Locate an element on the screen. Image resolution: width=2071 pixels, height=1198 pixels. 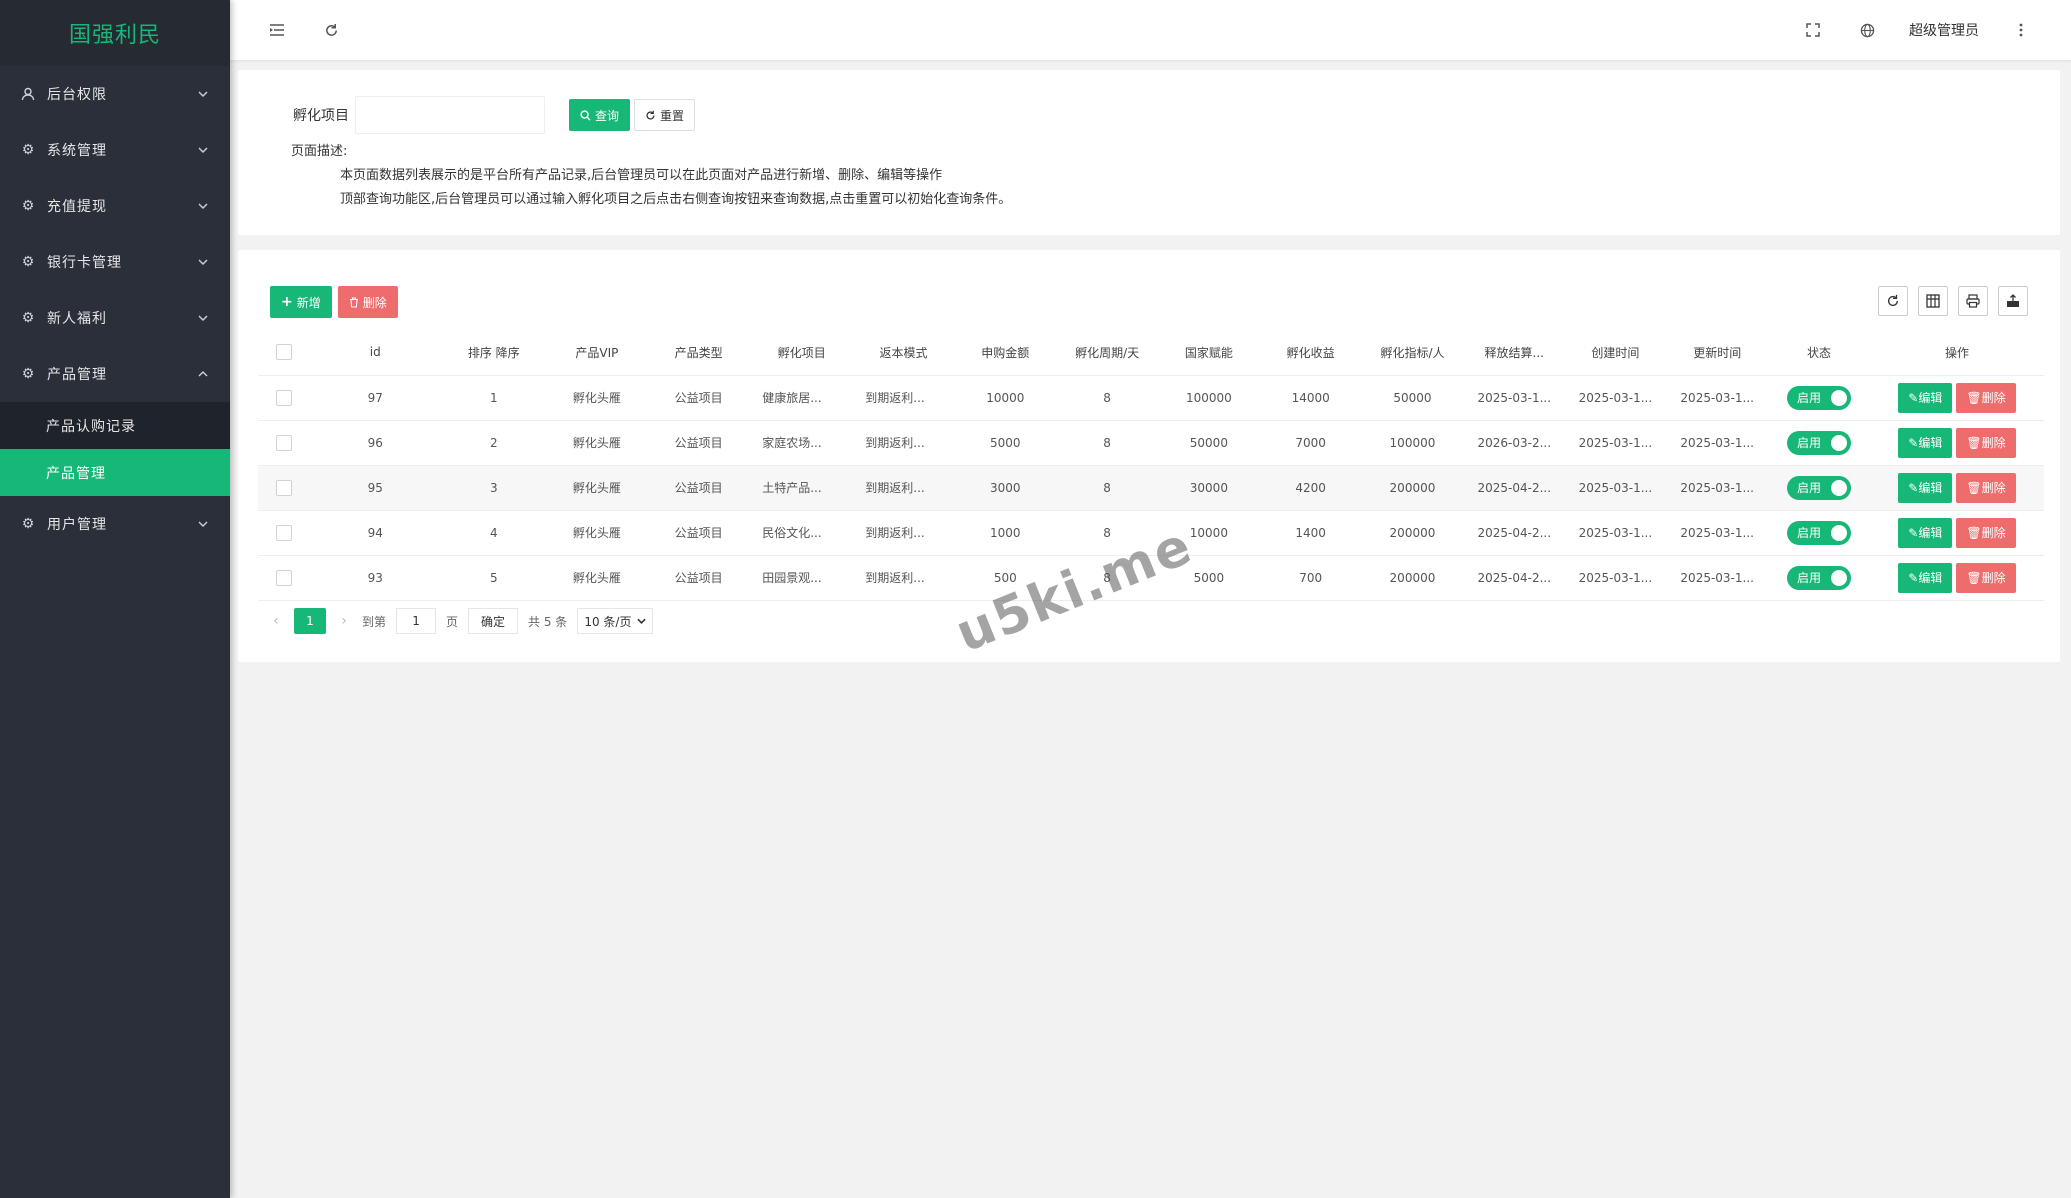
query-button: 查询 is located at coordinates (600, 115).